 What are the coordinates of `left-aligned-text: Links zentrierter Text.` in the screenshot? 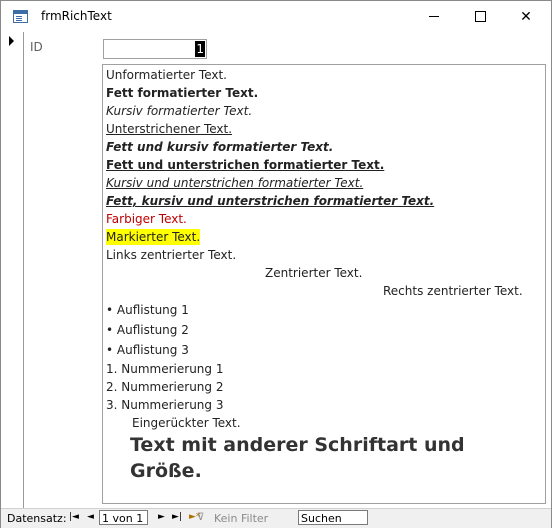 It's located at (171, 255).